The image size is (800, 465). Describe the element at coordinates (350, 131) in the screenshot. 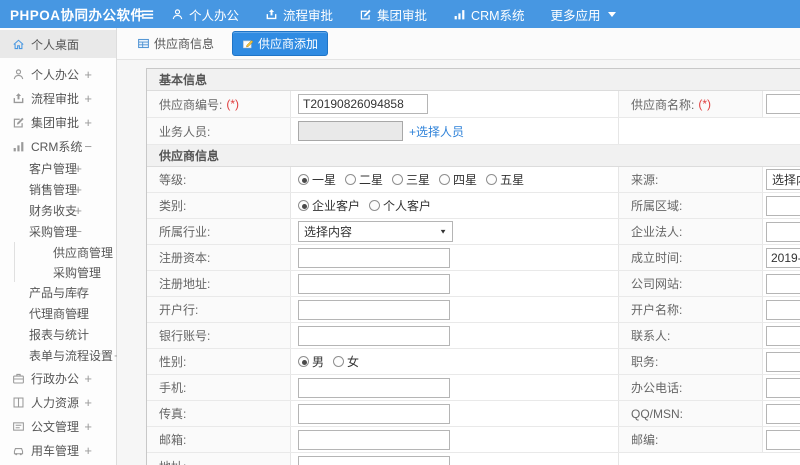

I see `picker-input` at that location.